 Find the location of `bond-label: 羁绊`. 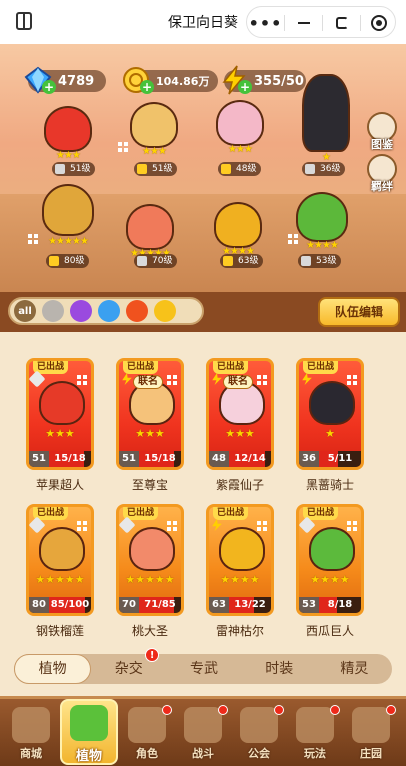

bond-label: 羁绊 is located at coordinates (382, 186).